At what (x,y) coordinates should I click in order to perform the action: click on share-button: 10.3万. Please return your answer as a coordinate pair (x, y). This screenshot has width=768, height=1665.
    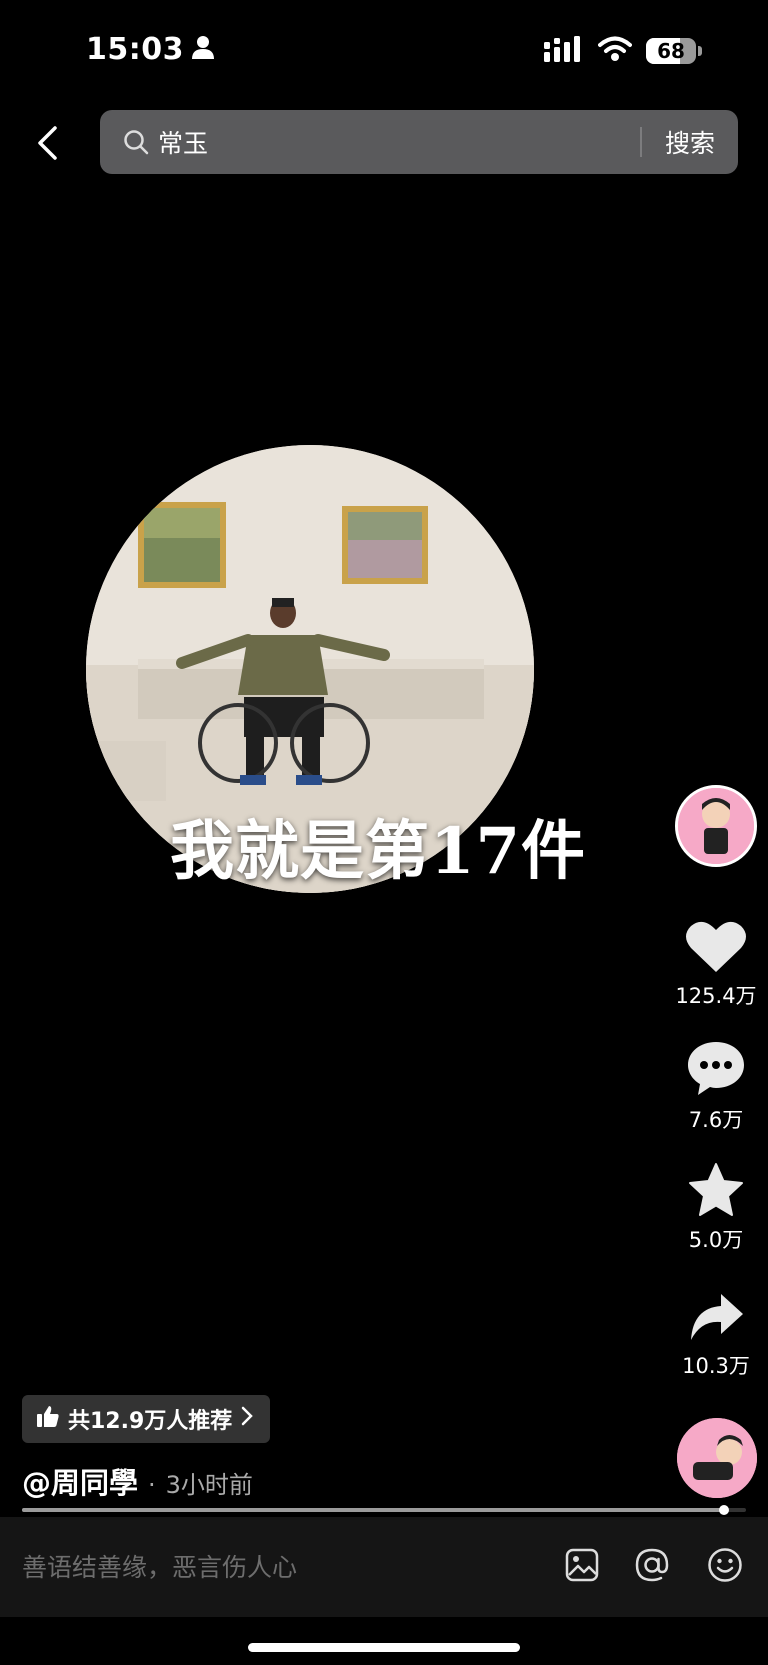
    Looking at the image, I should click on (716, 1336).